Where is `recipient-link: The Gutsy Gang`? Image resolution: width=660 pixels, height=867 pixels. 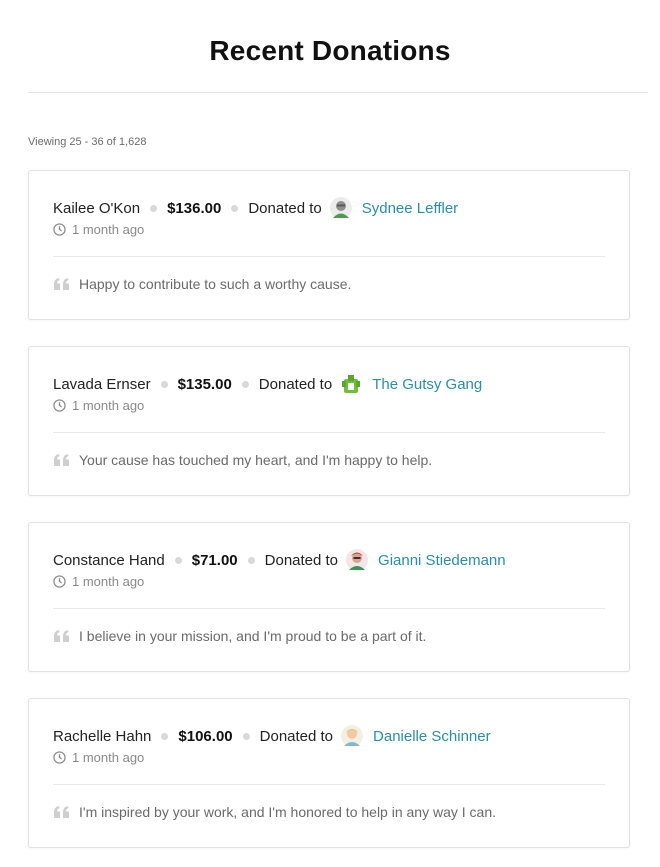 recipient-link: The Gutsy Gang is located at coordinates (427, 384).